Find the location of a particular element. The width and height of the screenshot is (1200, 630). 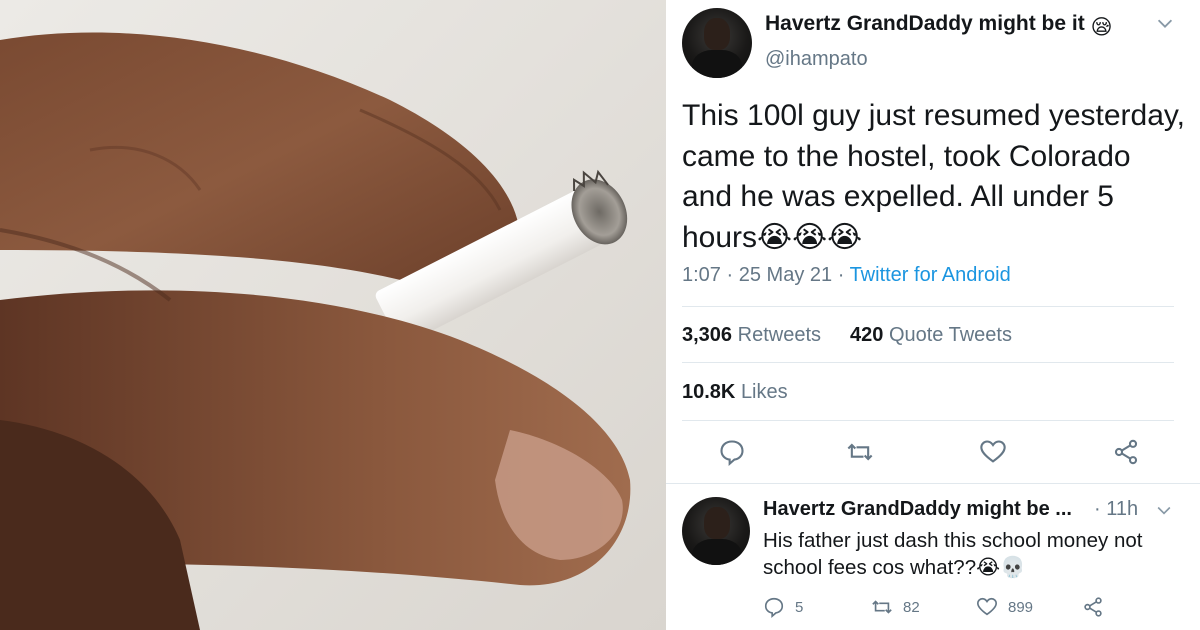

likes-stat: 10.8K Likes is located at coordinates (735, 392).